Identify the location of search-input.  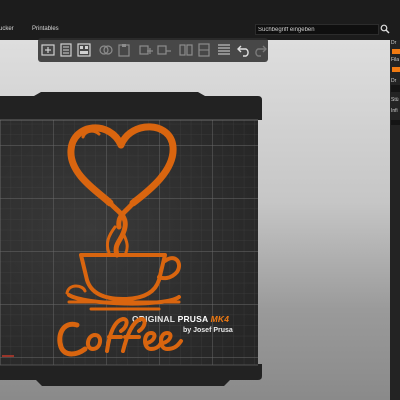
(316, 29).